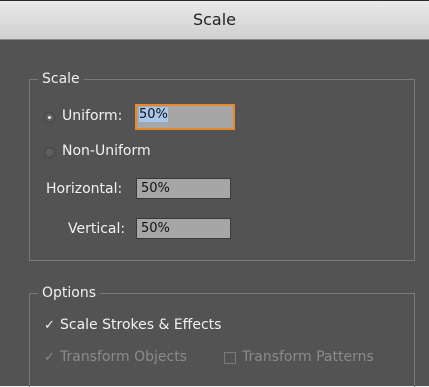 The width and height of the screenshot is (429, 387). Describe the element at coordinates (49, 117) in the screenshot. I see `uniform-radio` at that location.